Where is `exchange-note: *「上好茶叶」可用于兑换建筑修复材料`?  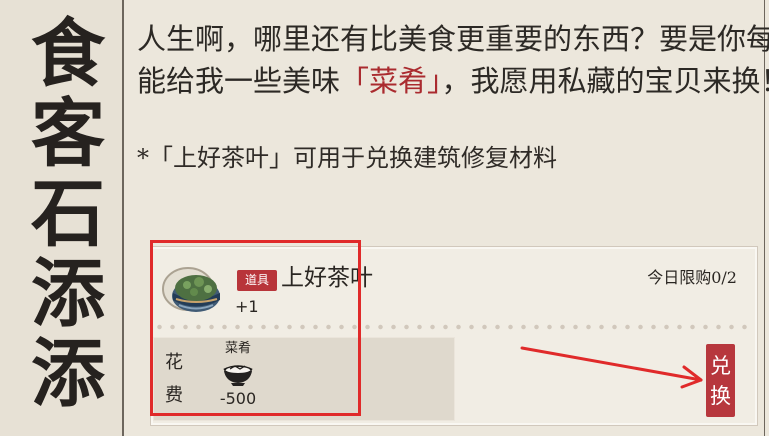 exchange-note: *「上好茶叶」可用于兑换建筑修复材料 is located at coordinates (347, 158).